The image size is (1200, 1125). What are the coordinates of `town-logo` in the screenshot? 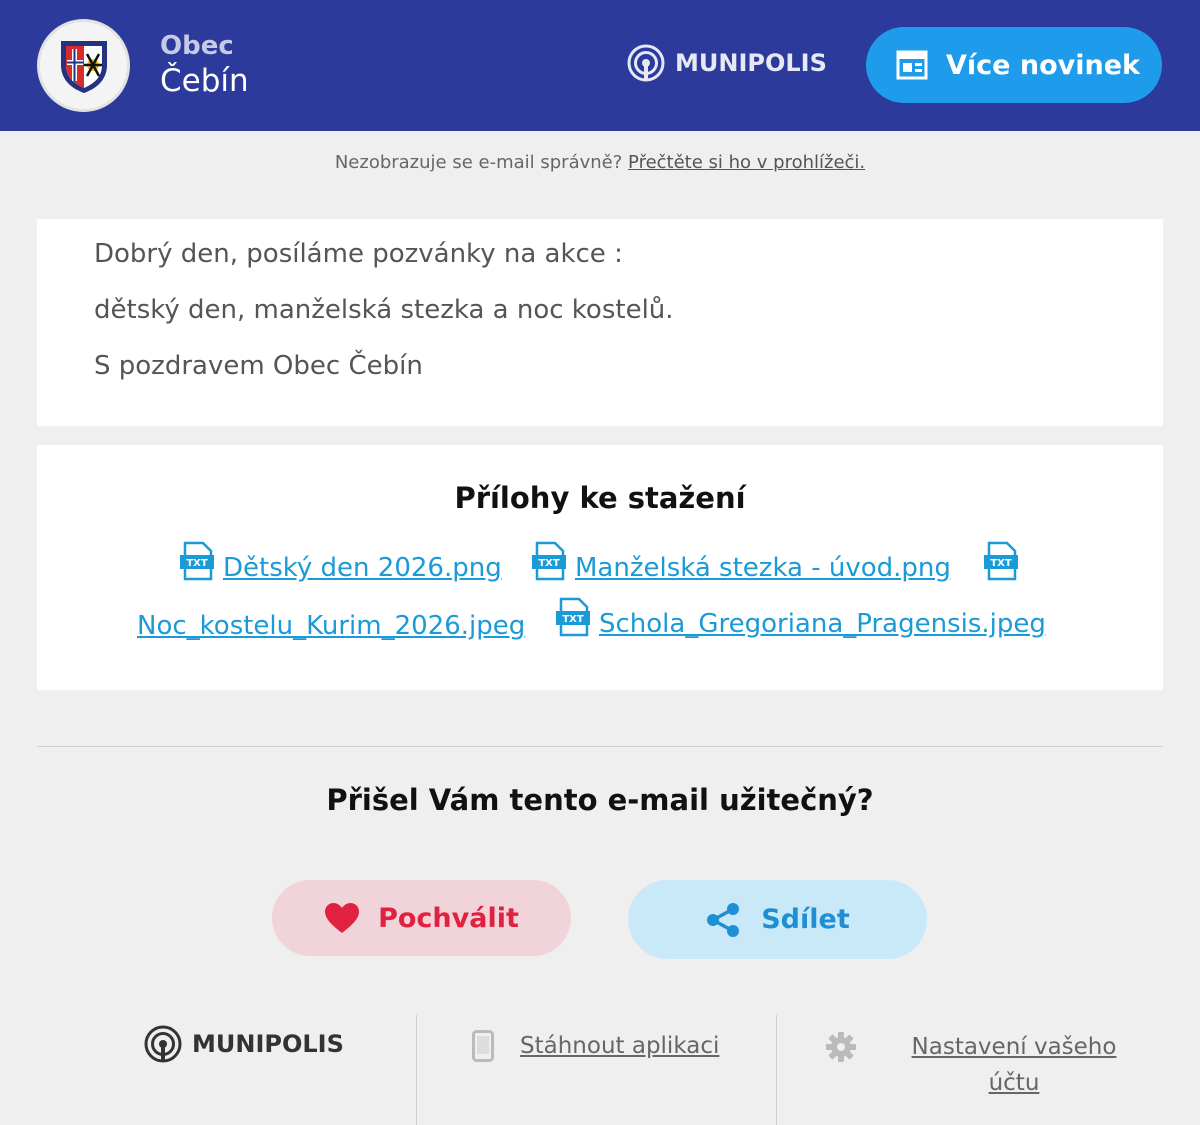 It's located at (83, 65).